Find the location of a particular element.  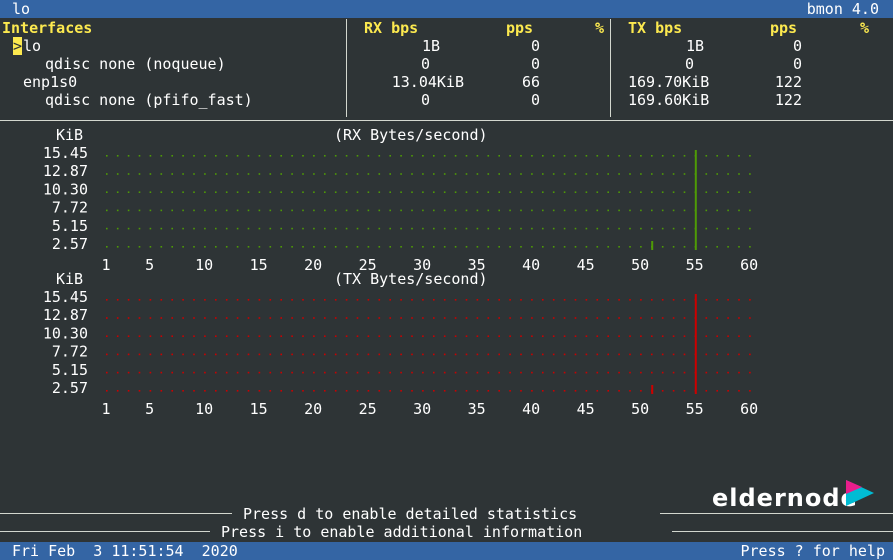

row-name: qdisc none (pfifo_fast) is located at coordinates (149, 100).